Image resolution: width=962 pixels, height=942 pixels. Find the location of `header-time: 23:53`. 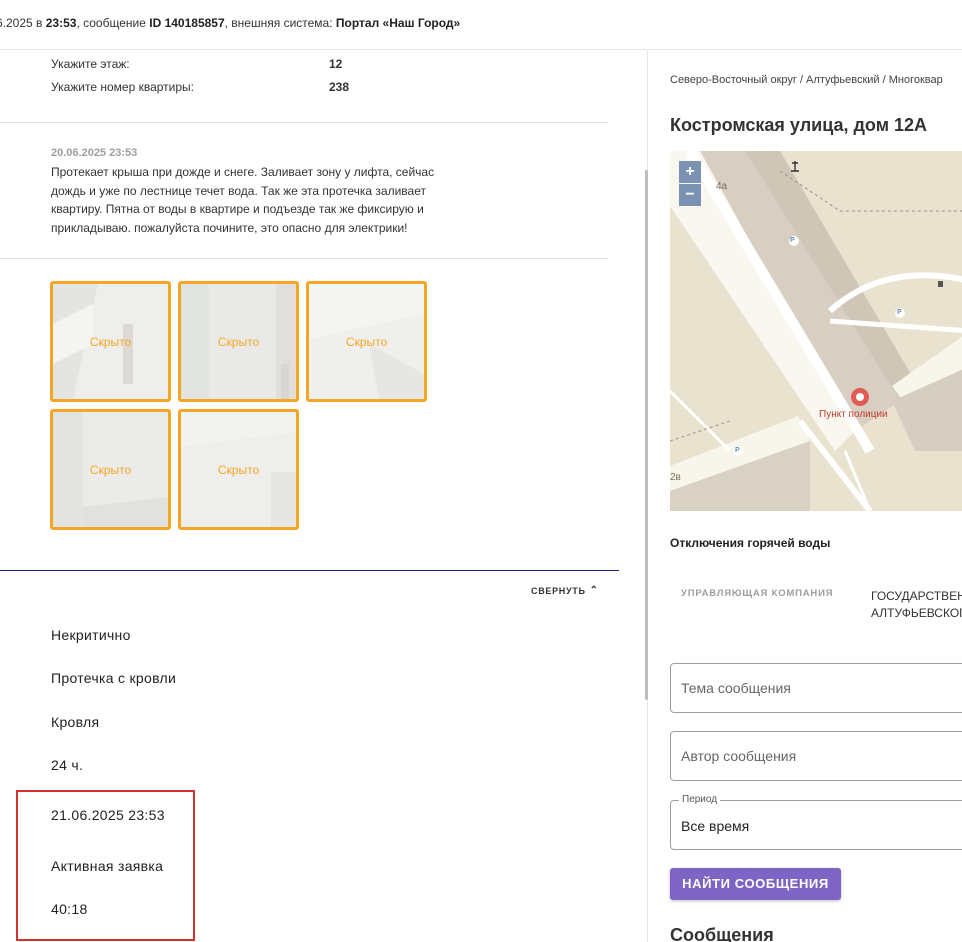

header-time: 23:53 is located at coordinates (61, 23).